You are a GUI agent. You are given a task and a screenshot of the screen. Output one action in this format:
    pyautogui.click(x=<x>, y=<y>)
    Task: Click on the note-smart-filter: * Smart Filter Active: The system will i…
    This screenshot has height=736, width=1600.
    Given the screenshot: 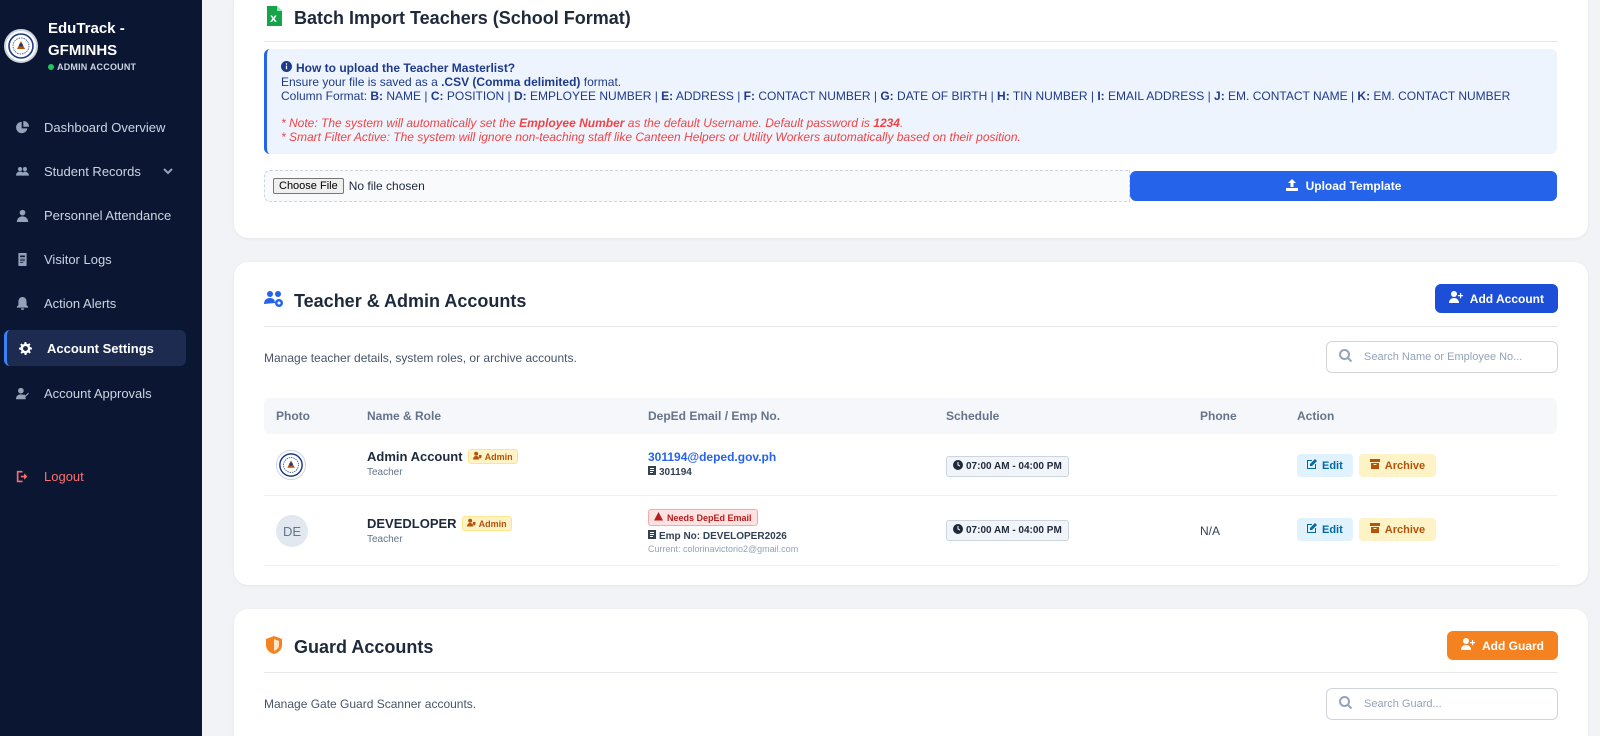 What is the action you would take?
    pyautogui.click(x=651, y=137)
    